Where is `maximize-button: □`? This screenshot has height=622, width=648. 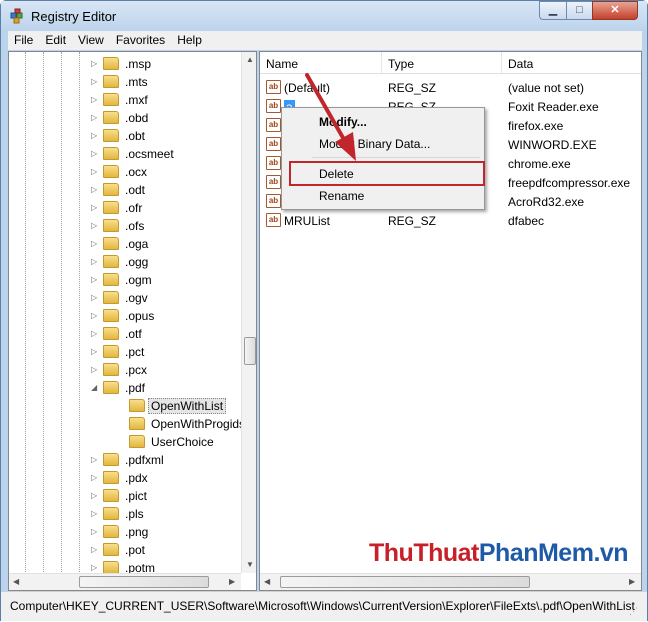
maximize-button: □ is located at coordinates (579, 10).